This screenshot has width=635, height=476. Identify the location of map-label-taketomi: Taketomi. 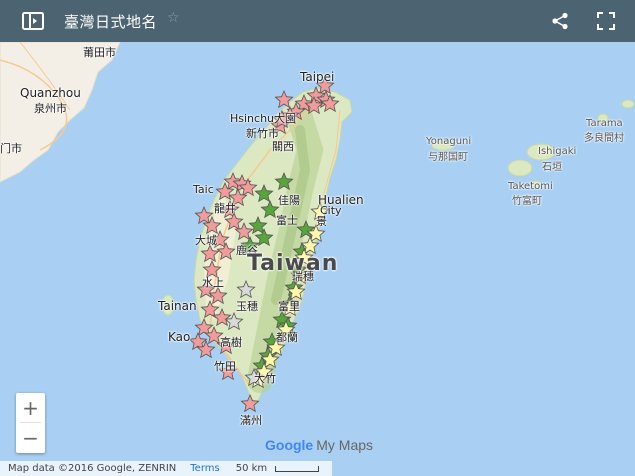
(530, 186).